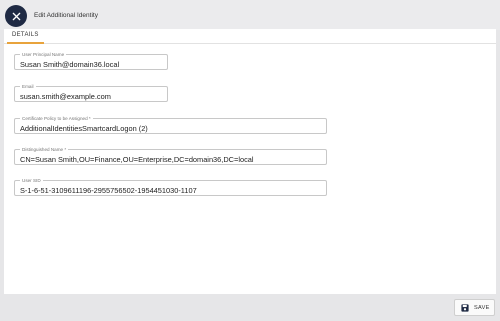 The height and width of the screenshot is (321, 500). What do you see at coordinates (465, 307) in the screenshot?
I see `save-icon` at bounding box center [465, 307].